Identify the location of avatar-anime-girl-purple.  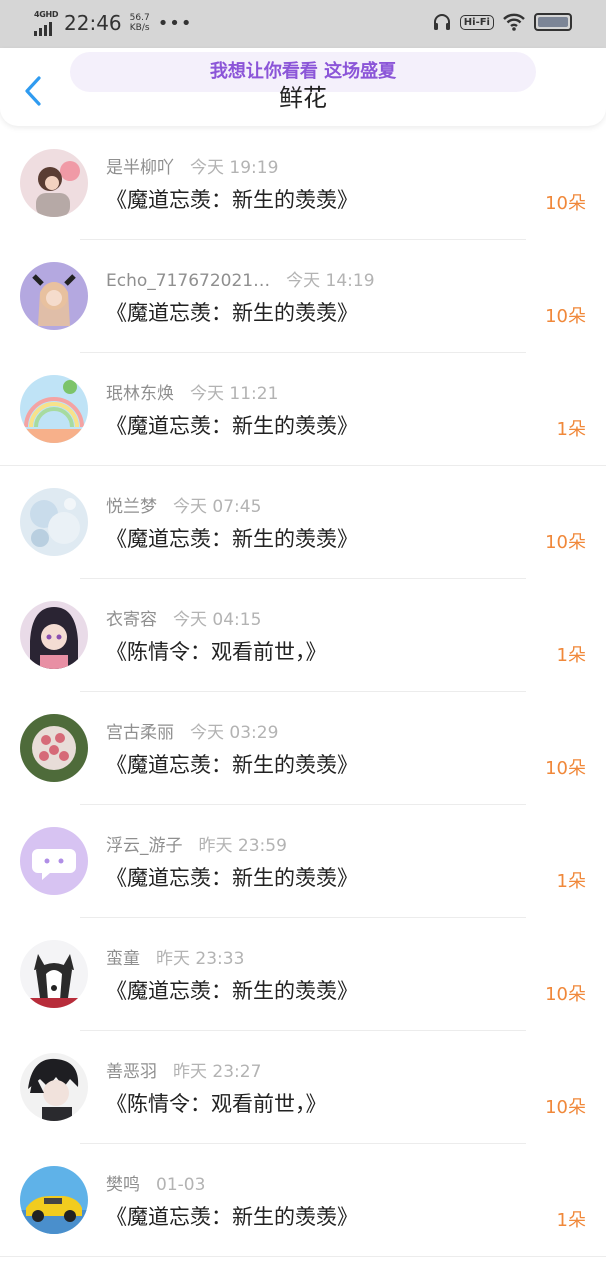
(54, 296).